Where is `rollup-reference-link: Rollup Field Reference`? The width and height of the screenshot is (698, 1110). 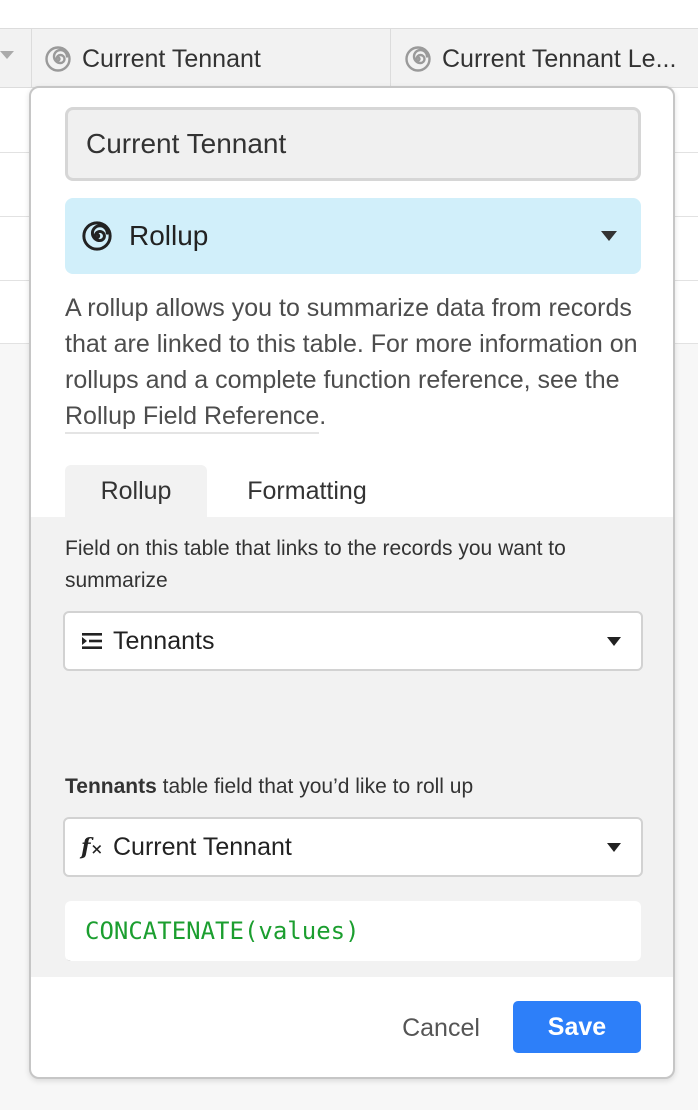
rollup-reference-link: Rollup Field Reference is located at coordinates (192, 418).